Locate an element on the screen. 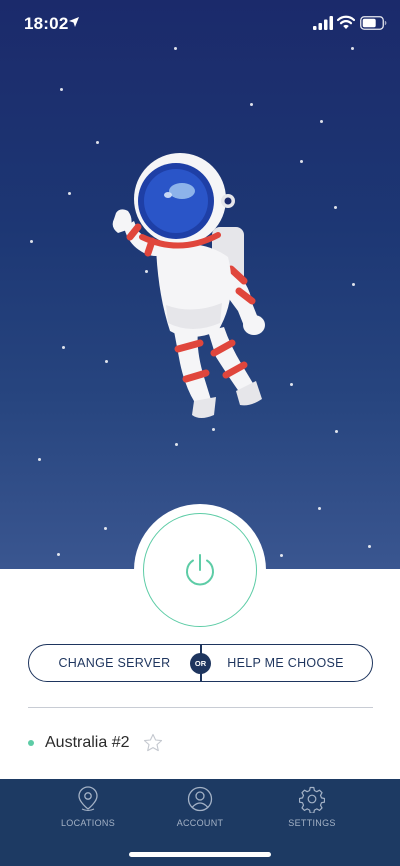 This screenshot has width=400, height=866. or-badge: OR is located at coordinates (200, 663).